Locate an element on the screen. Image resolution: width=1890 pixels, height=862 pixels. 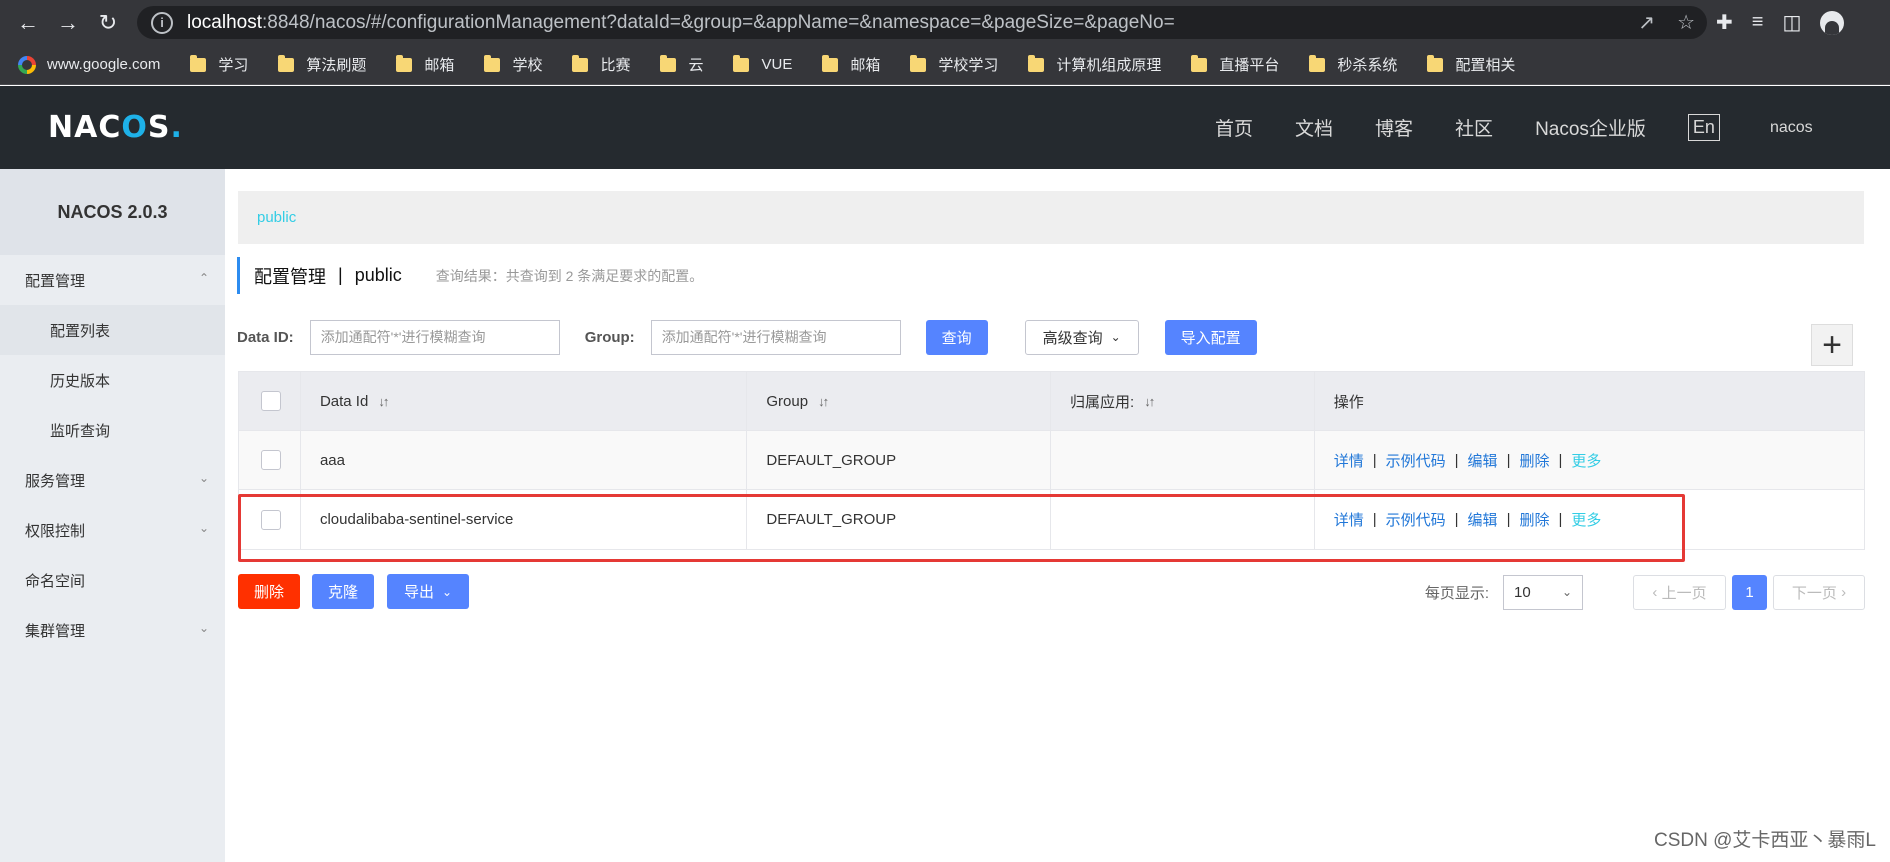
bookmark-item: VUE is located at coordinates (763, 63).